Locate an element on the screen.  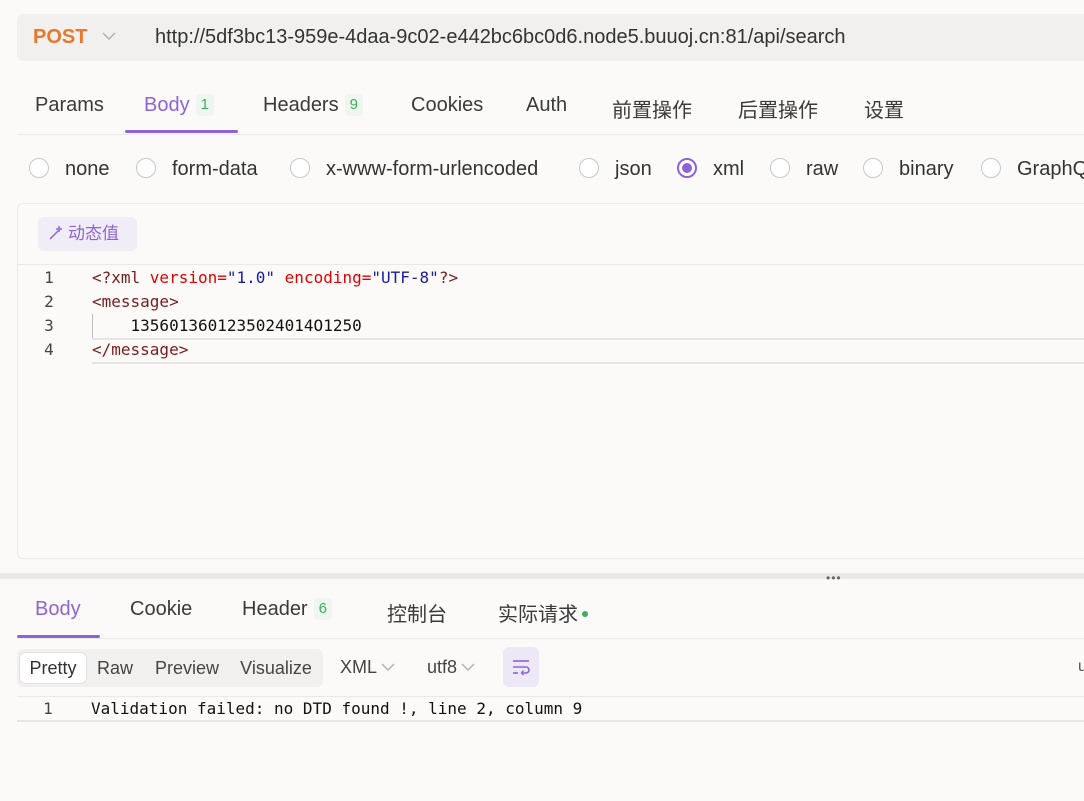
response-tab-actual-request: 实际请求 is located at coordinates (543, 612).